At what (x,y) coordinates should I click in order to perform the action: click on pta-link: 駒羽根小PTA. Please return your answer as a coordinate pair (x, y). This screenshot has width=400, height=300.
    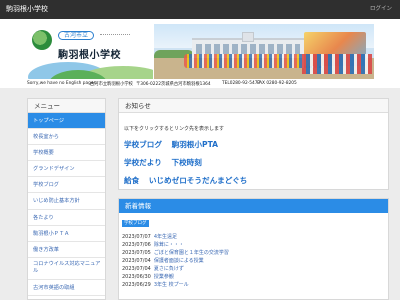
    Looking at the image, I should click on (195, 144).